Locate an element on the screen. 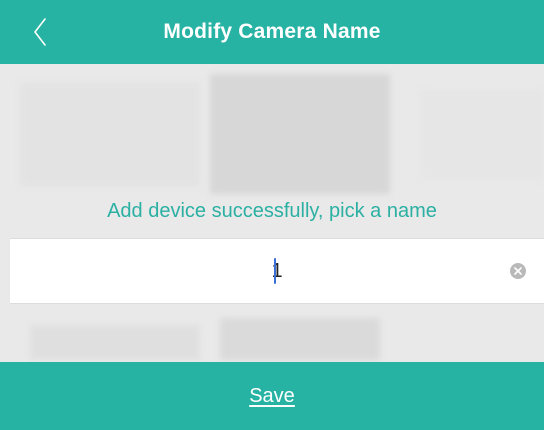  page-title: Modify Camera Name is located at coordinates (272, 31).